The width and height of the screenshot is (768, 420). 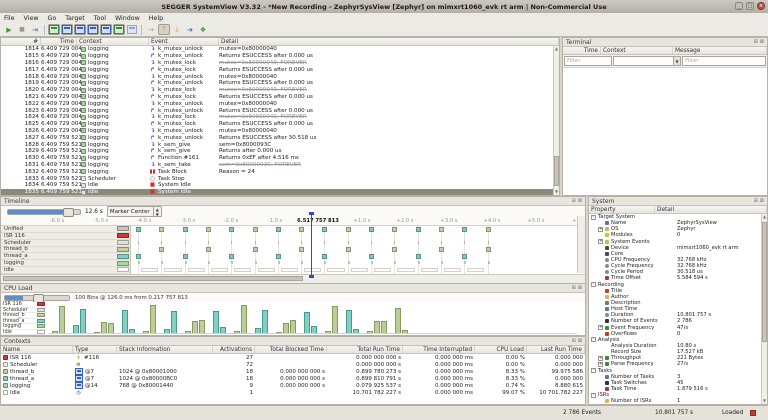 What do you see at coordinates (354, 250) in the screenshot?
I see `timeline-track-area` at bounding box center [354, 250].